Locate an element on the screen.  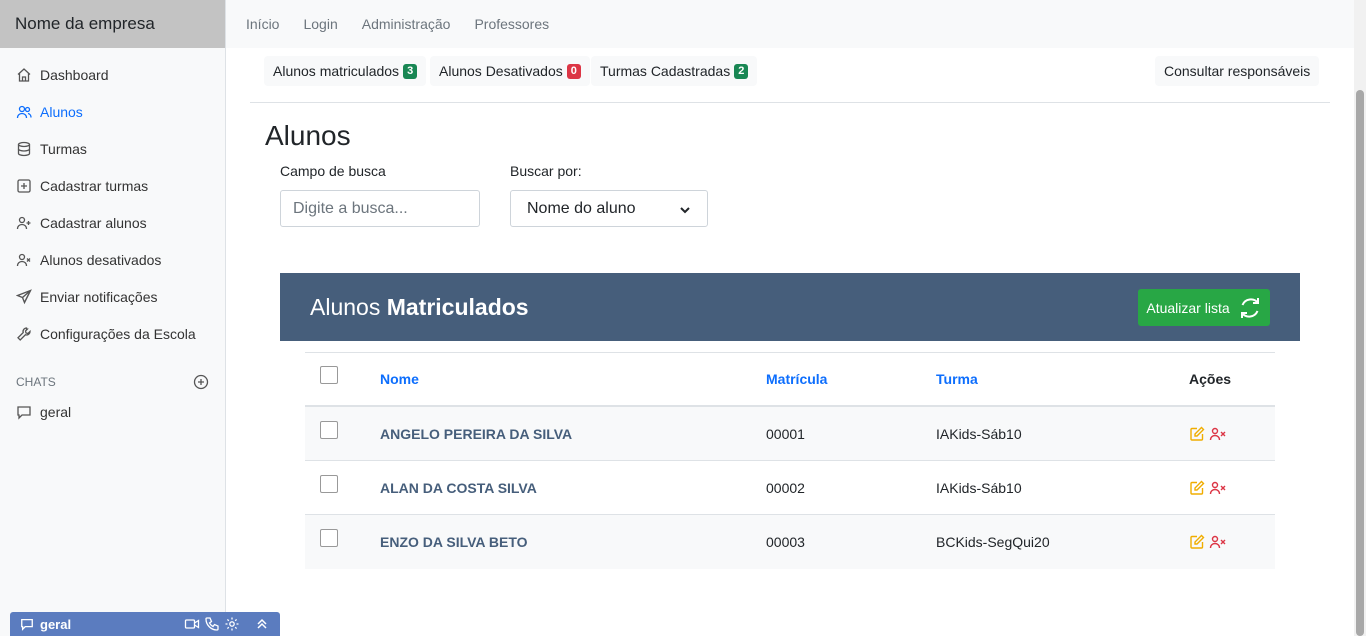
chevron-down-icon is located at coordinates (685, 209).